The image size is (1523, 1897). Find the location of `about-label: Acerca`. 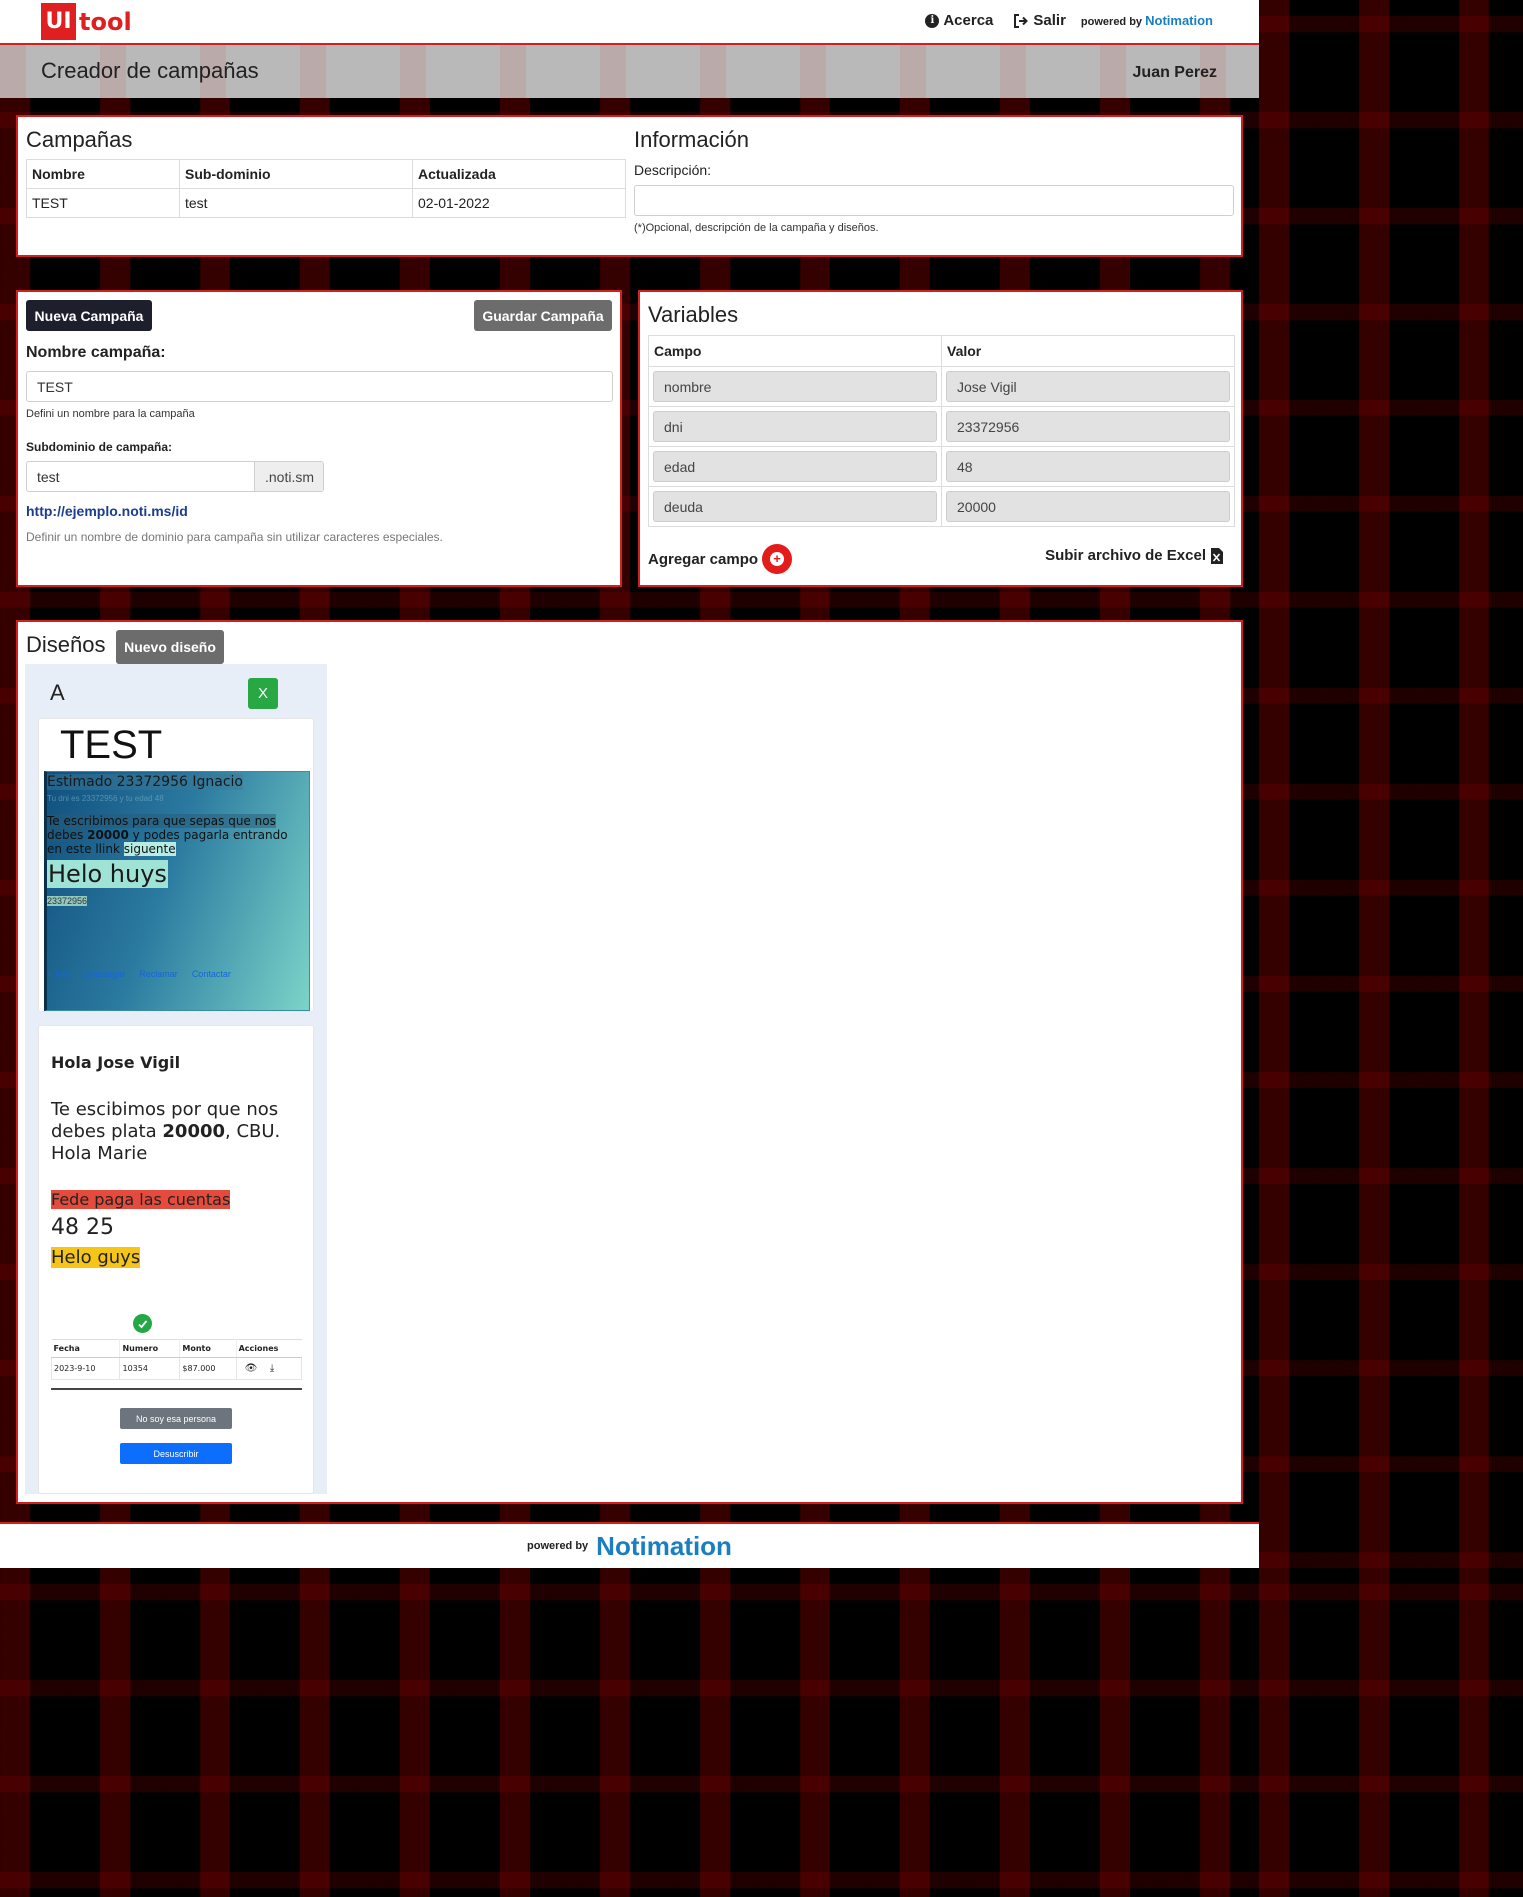

about-label: Acerca is located at coordinates (968, 20).